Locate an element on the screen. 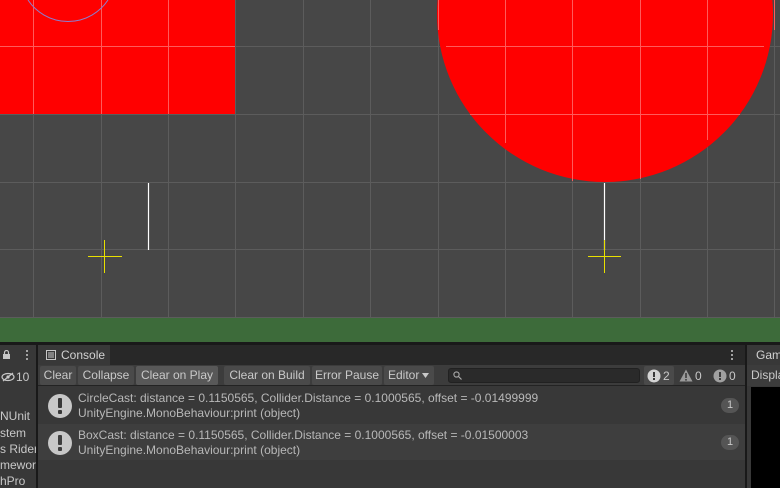  tab-game: Game is located at coordinates (763, 355).